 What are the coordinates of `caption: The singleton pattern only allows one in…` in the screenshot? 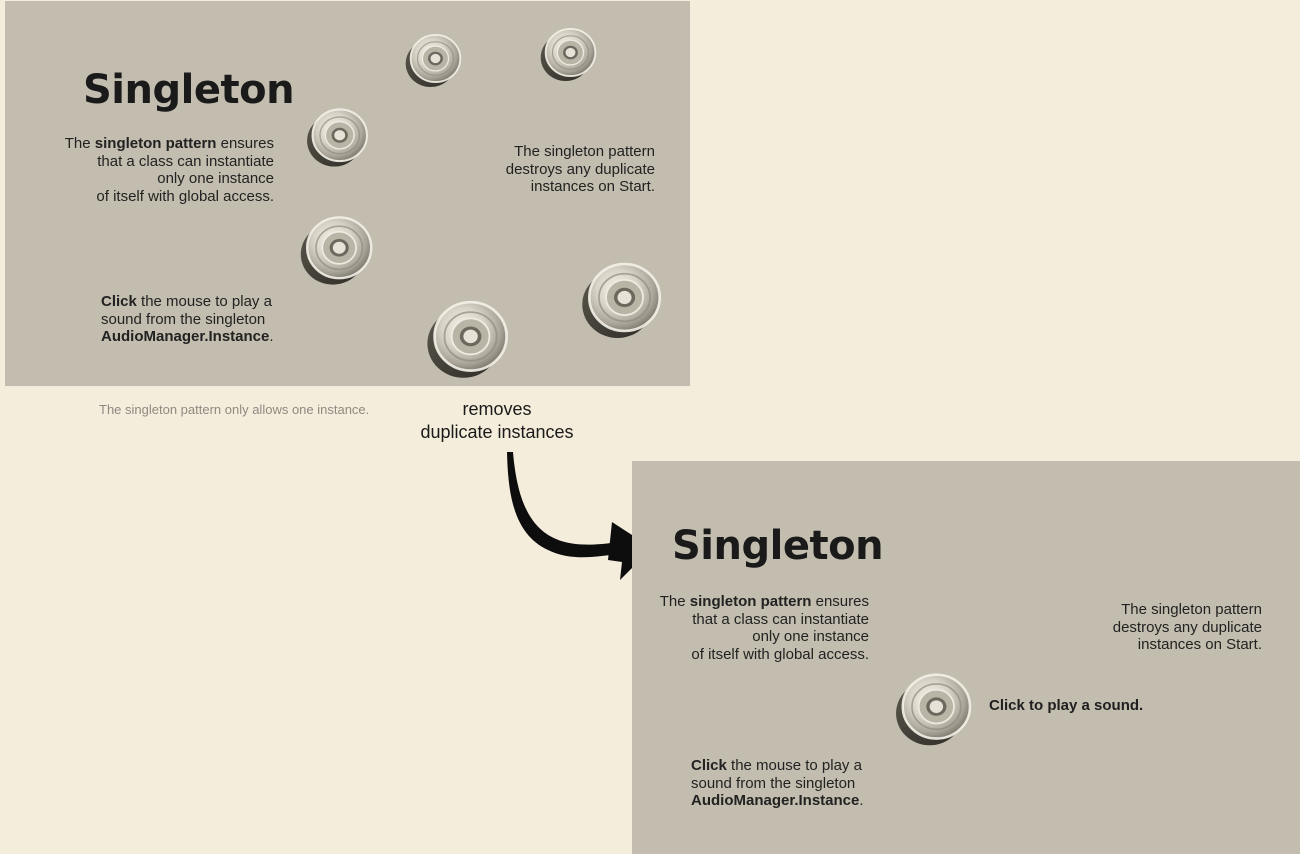 It's located at (234, 409).